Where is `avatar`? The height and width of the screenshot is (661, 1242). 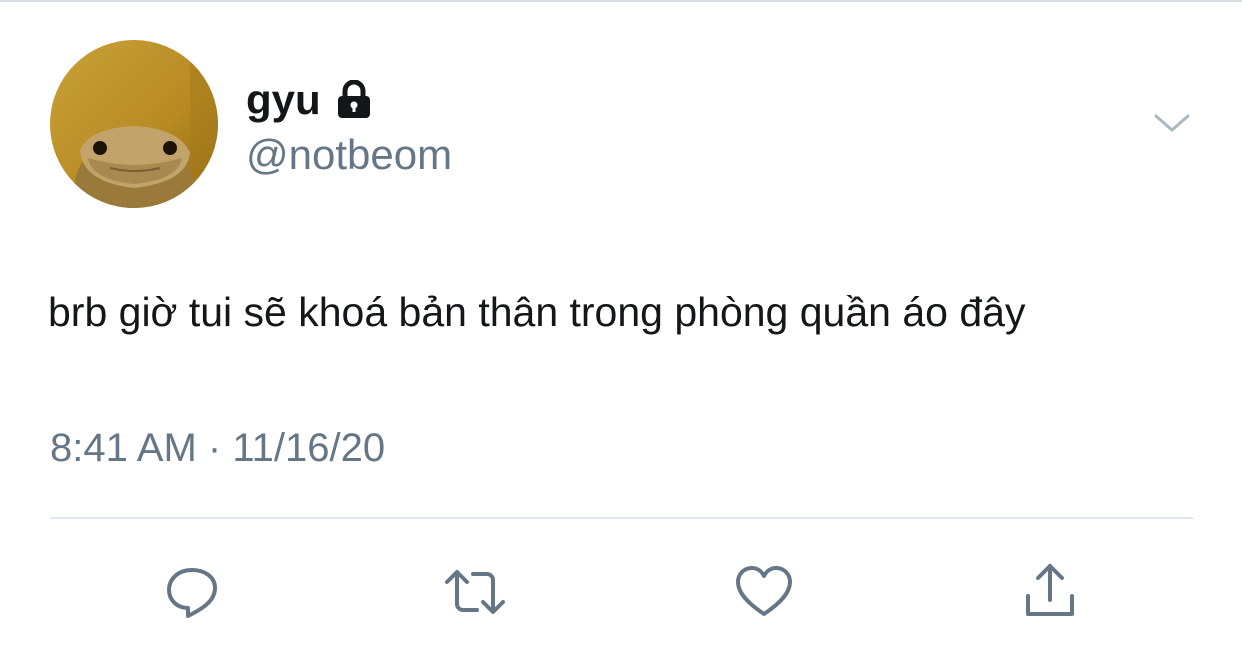 avatar is located at coordinates (134, 124).